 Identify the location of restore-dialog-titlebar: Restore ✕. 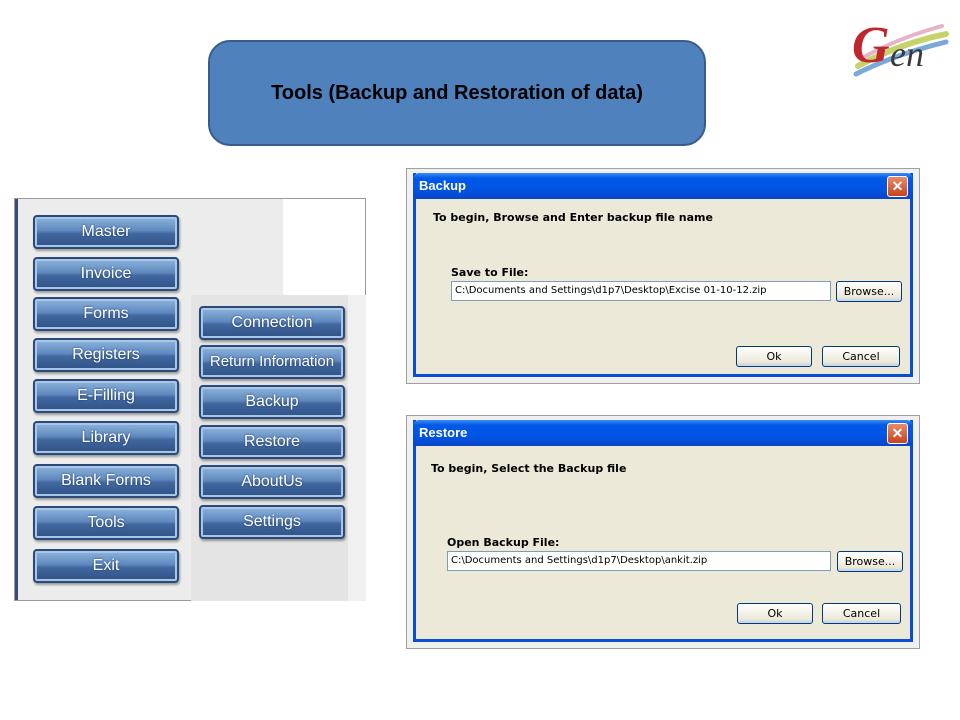
(663, 433).